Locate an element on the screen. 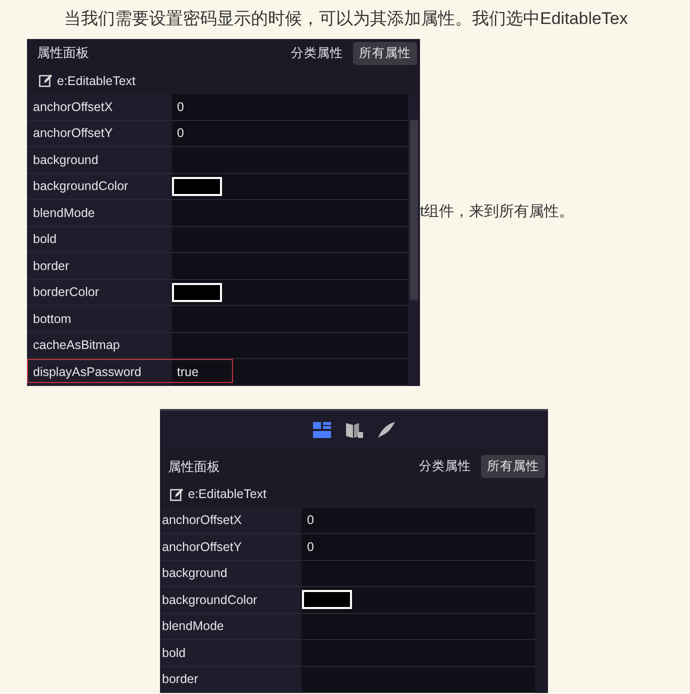 This screenshot has height=694, width=690. paragraph-text: t组件，来到所有属性。 is located at coordinates (497, 211).